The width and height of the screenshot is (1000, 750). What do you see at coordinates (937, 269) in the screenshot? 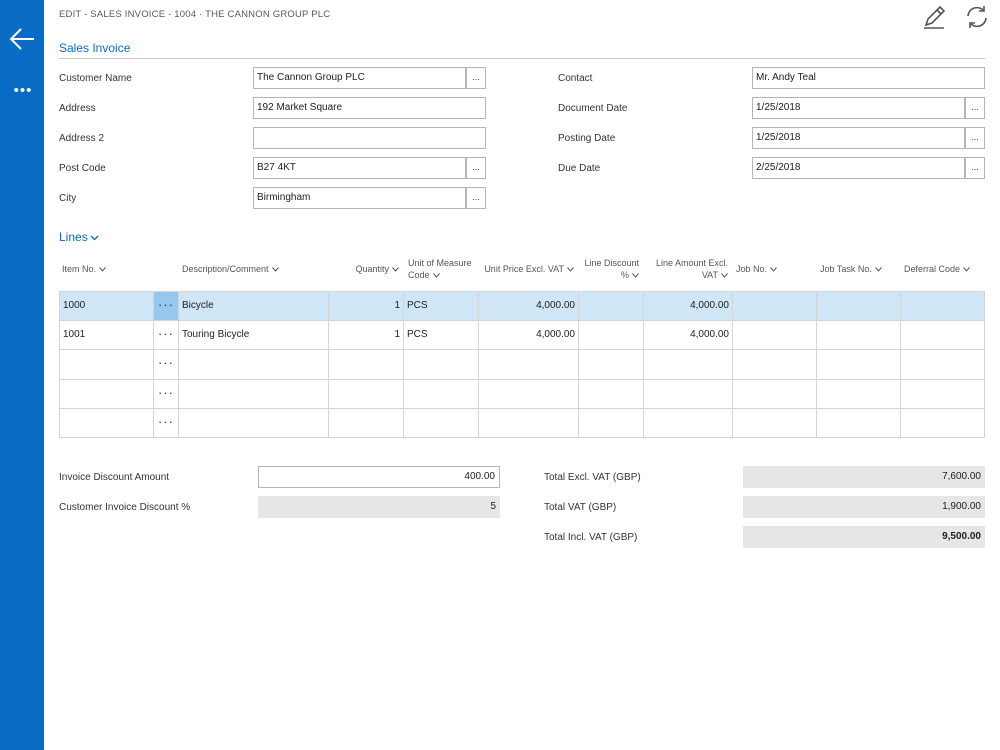
I see `col-deferral-code: Deferral Code` at bounding box center [937, 269].